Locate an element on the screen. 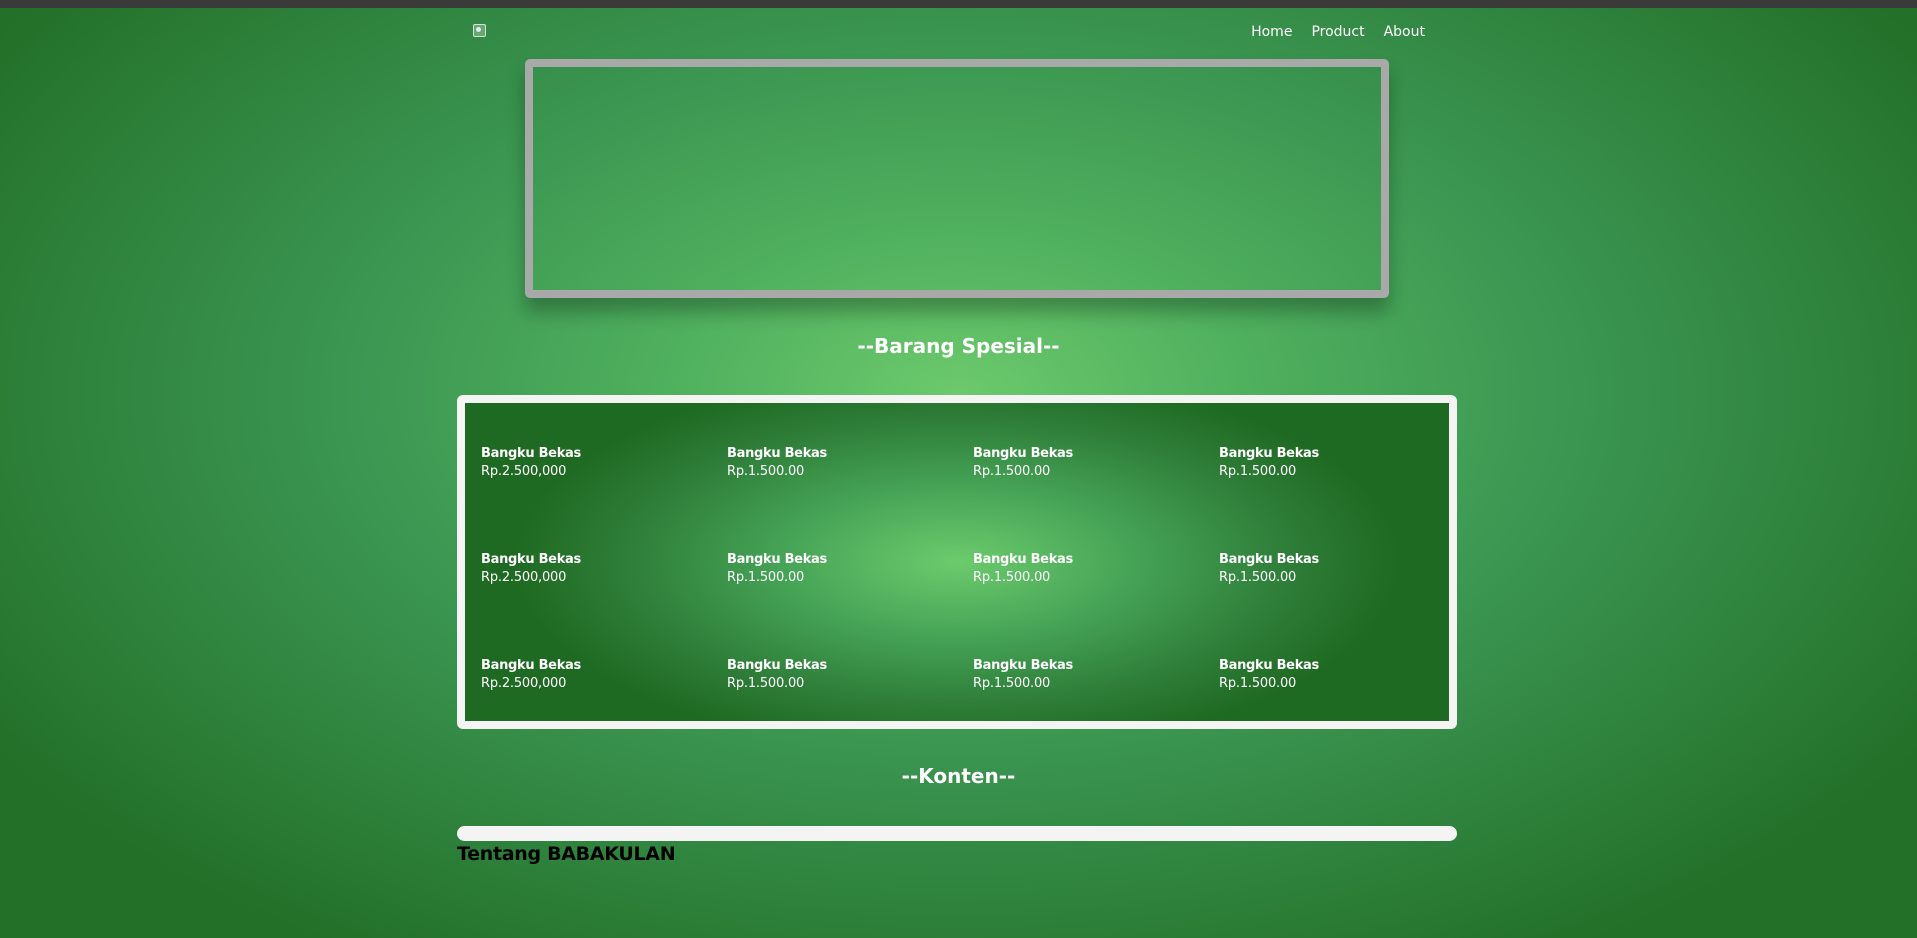 Image resolution: width=1917 pixels, height=938 pixels. nav-product-link: Product is located at coordinates (1337, 32).